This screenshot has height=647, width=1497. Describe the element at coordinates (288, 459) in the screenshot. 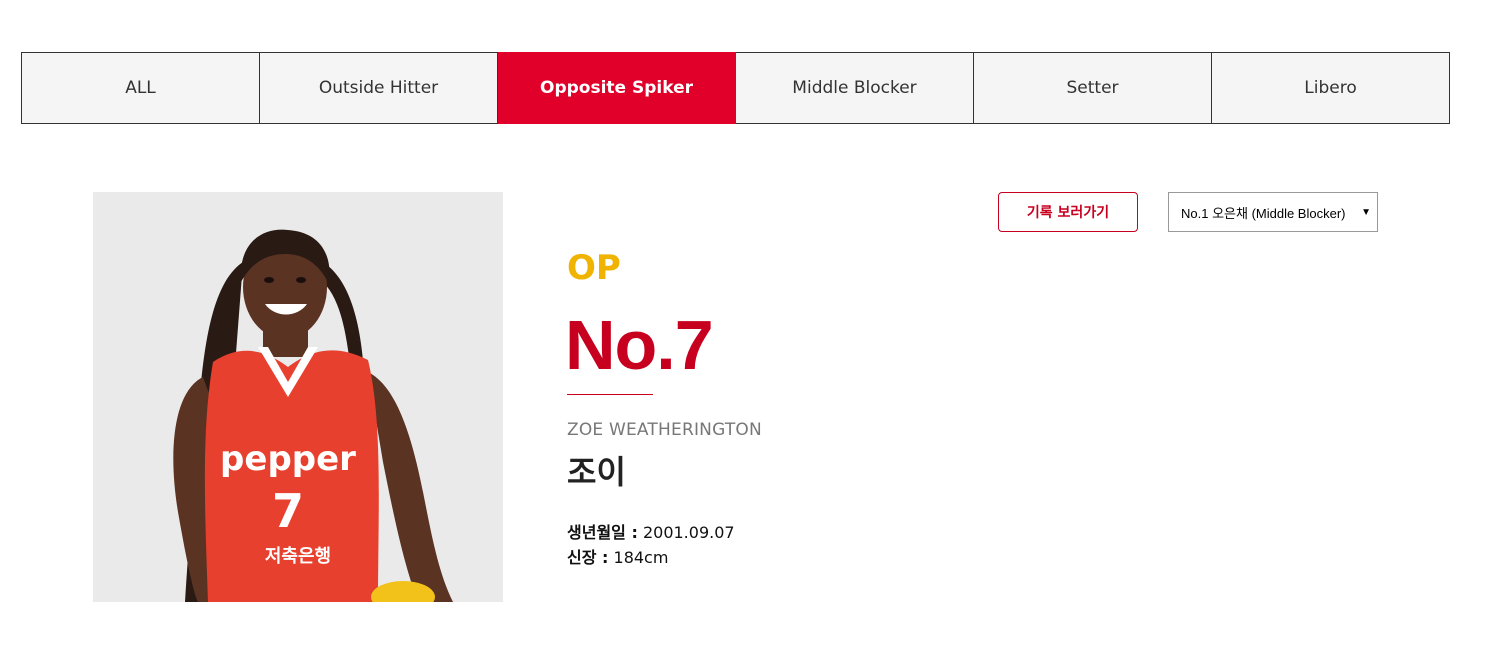

I see `jersey-brand-text: pepper` at that location.